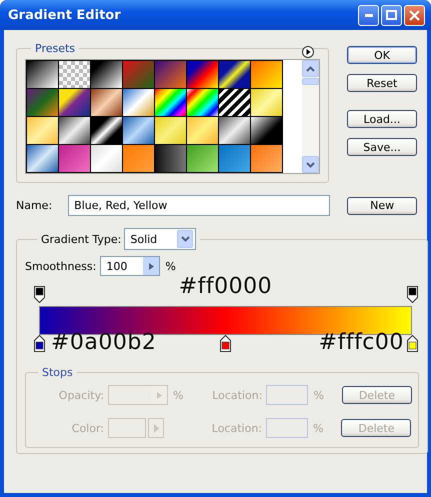  Describe the element at coordinates (130, 266) in the screenshot. I see `smoothness-field: 100` at that location.